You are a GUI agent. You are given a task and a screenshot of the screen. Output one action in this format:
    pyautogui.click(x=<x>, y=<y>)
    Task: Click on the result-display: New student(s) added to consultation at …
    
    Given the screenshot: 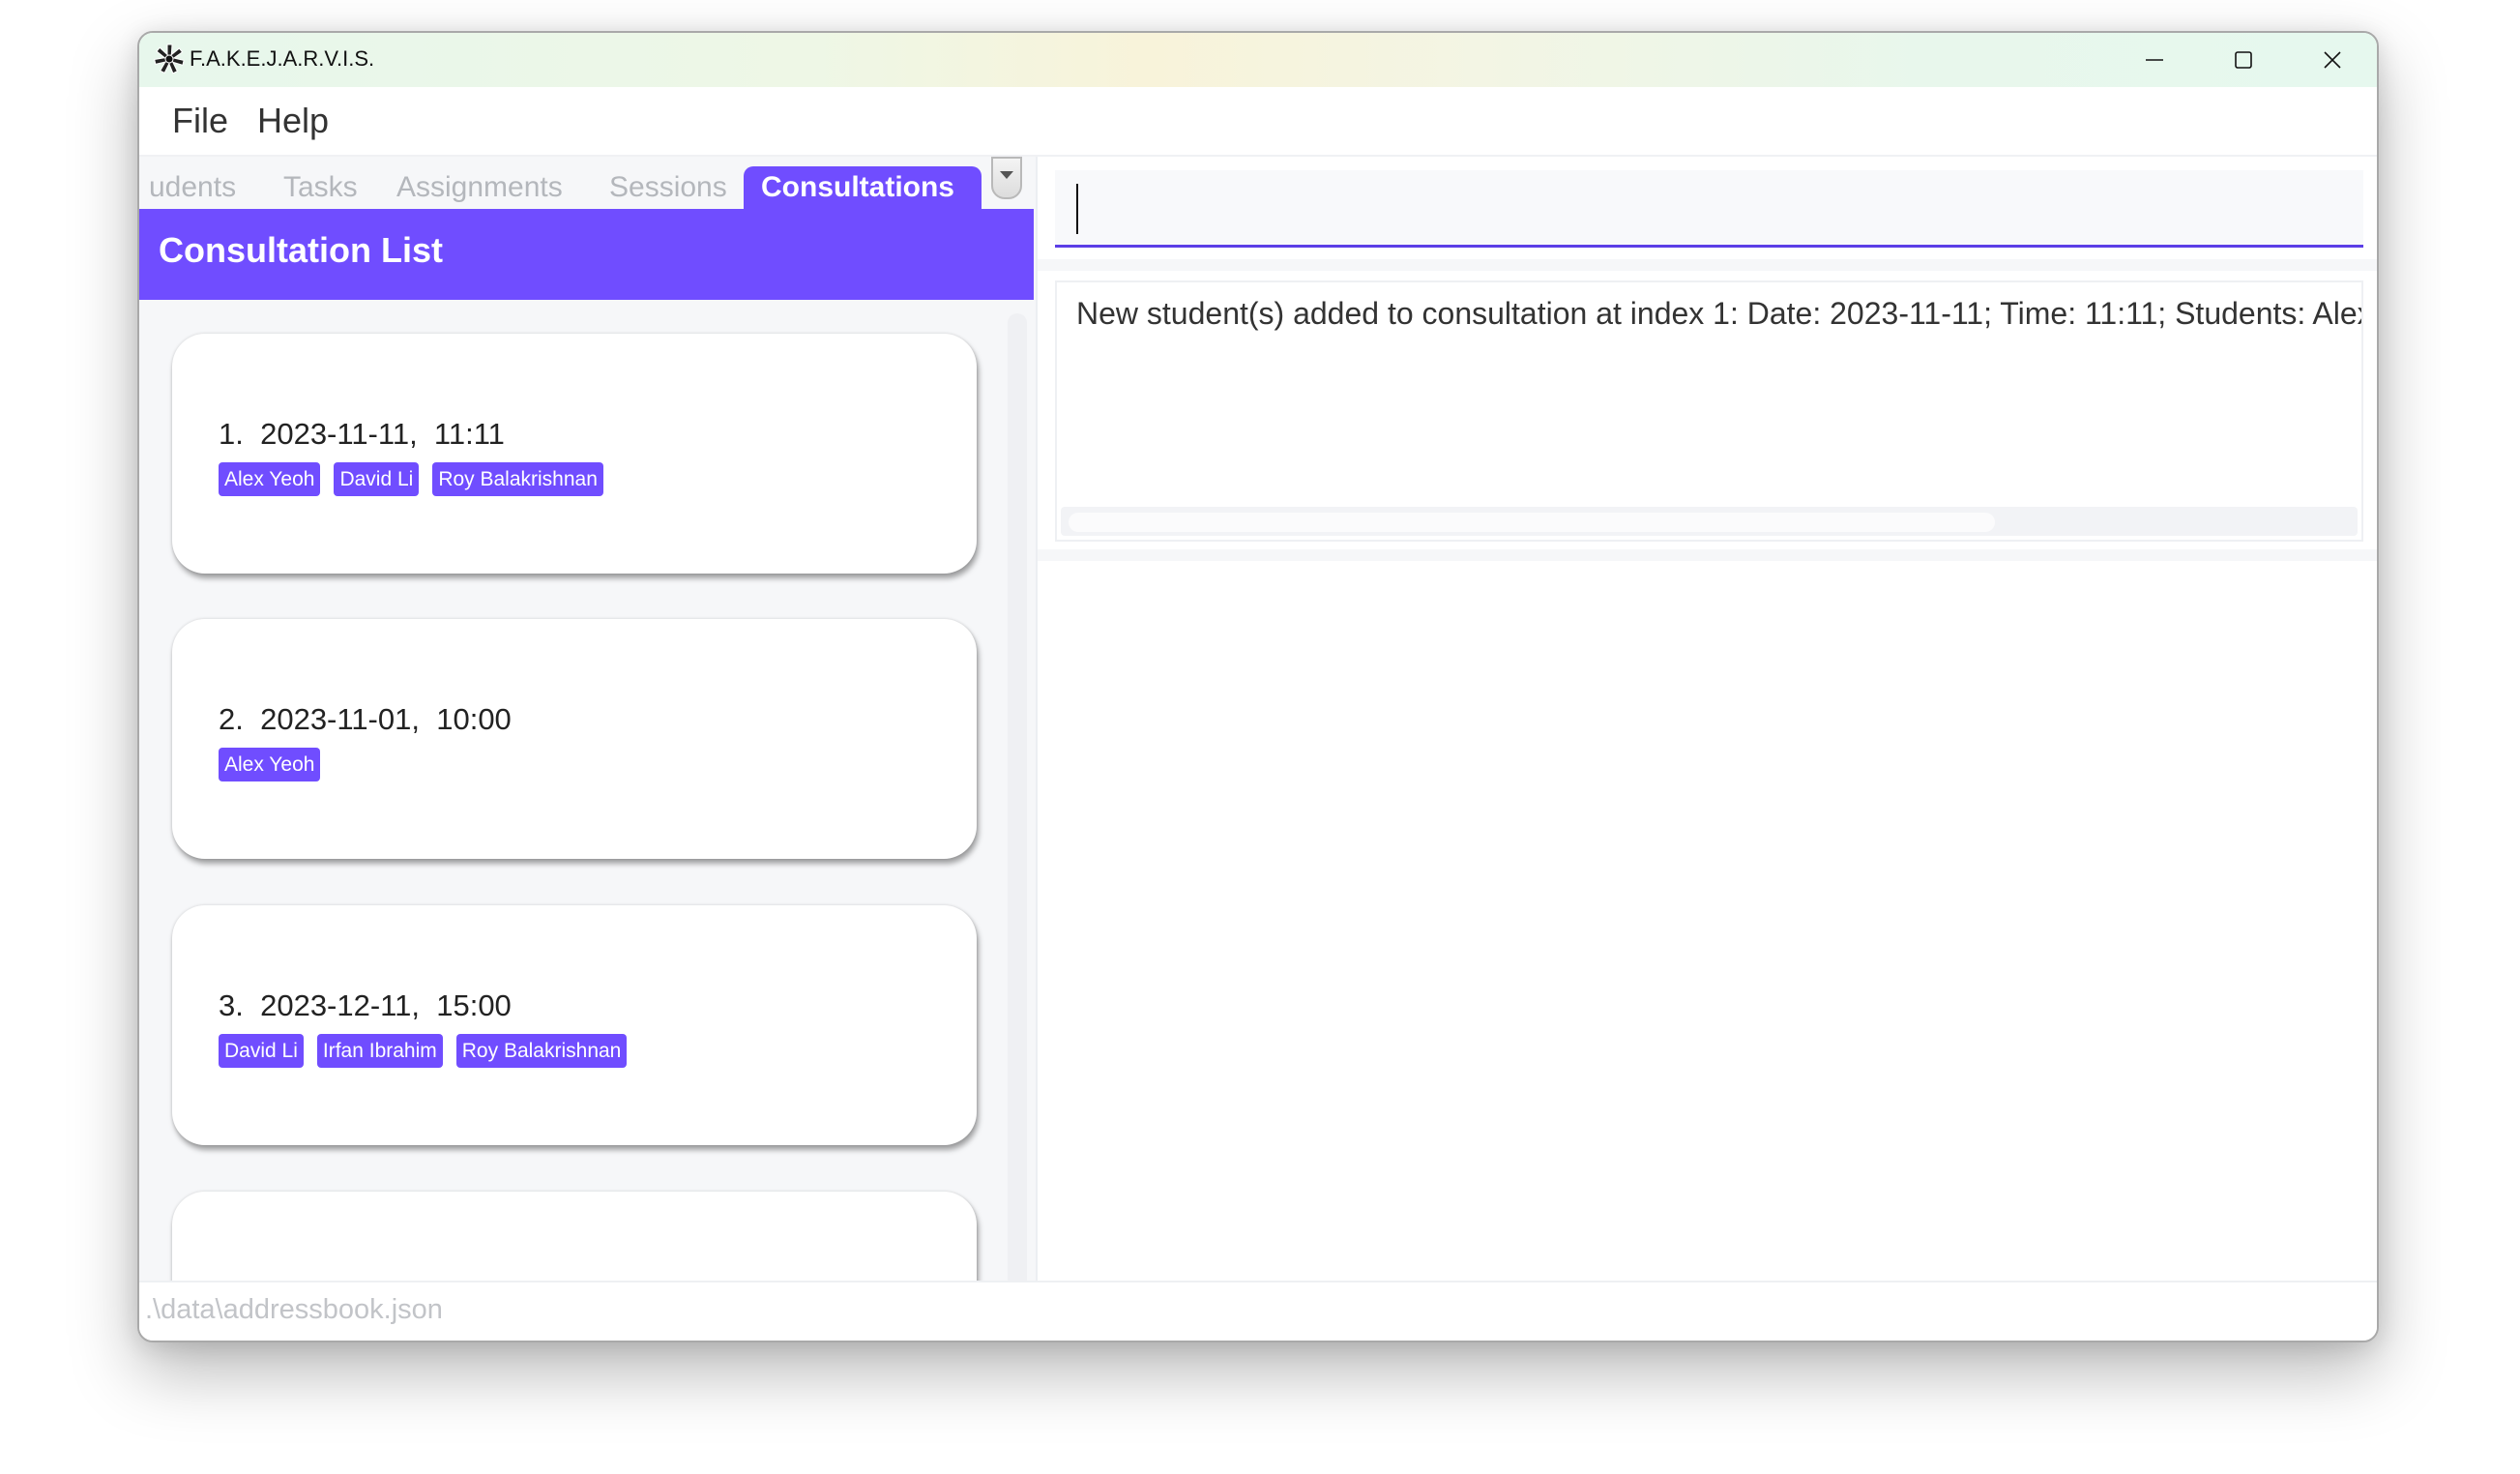 What is the action you would take?
    pyautogui.click(x=1709, y=411)
    